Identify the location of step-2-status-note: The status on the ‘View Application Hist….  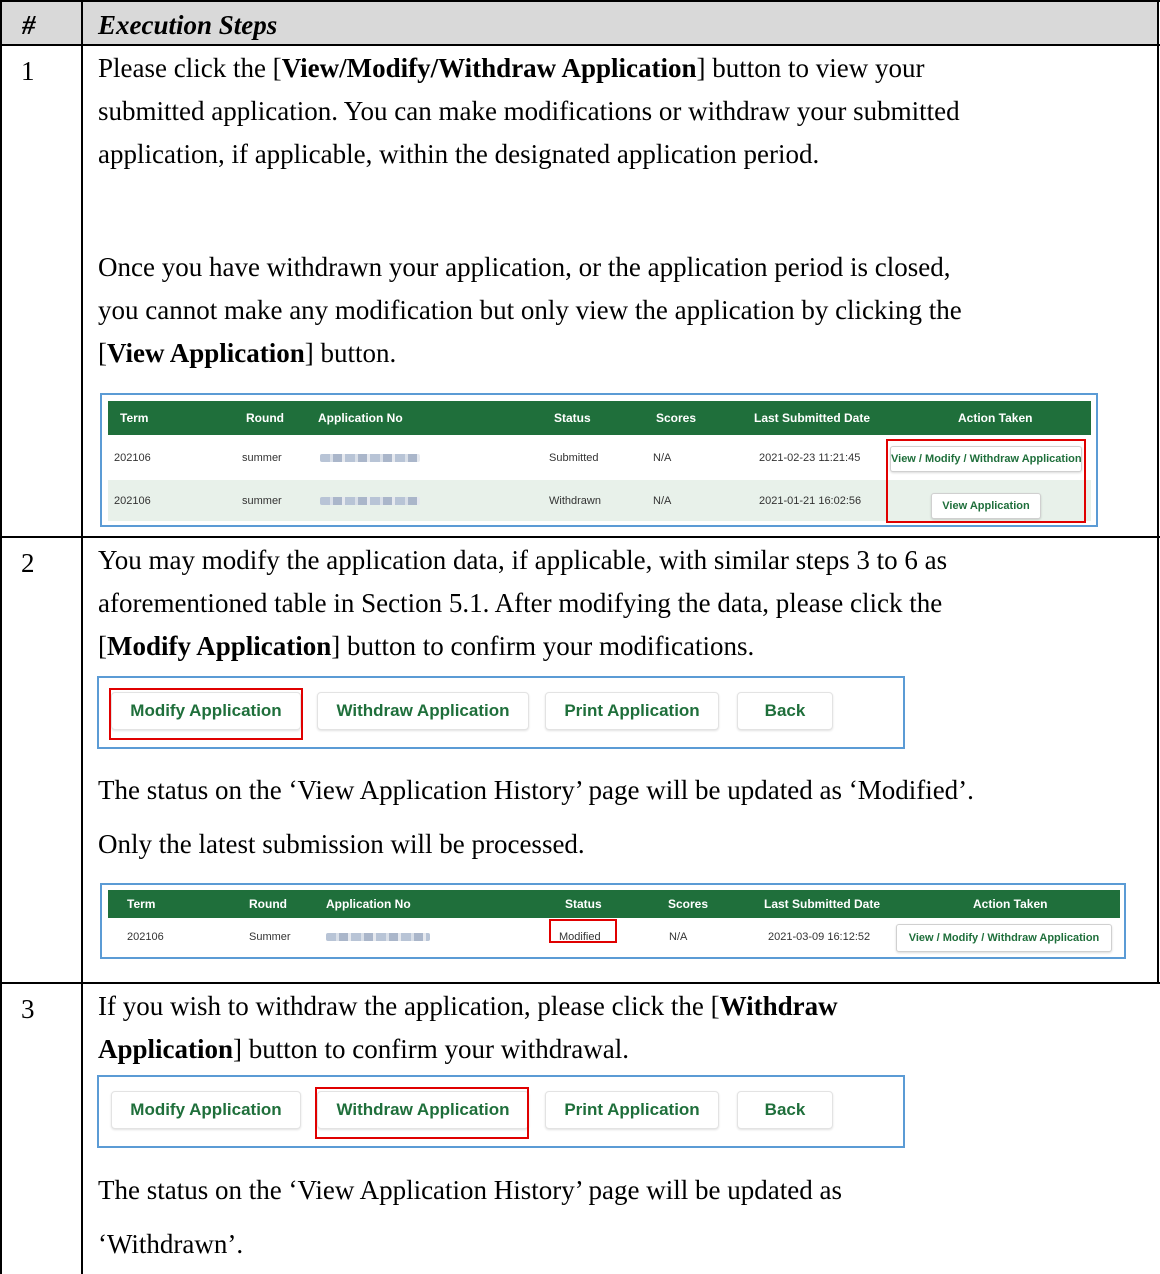
(536, 790).